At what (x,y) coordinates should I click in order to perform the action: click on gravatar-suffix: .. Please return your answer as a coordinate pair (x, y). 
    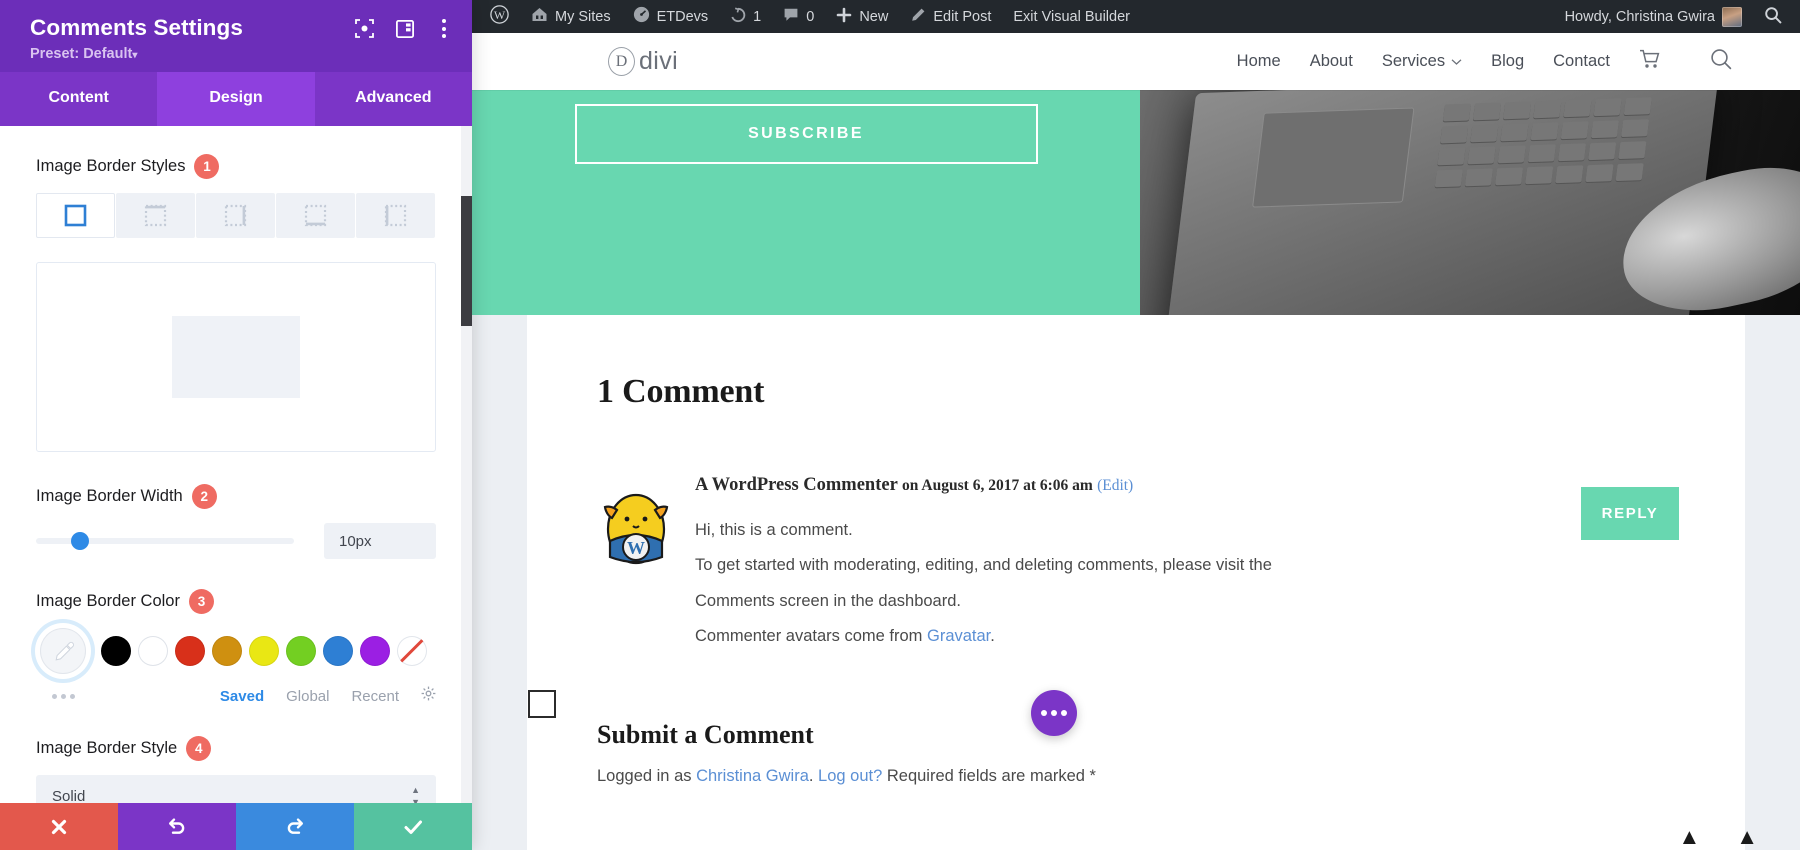
    Looking at the image, I should click on (992, 636).